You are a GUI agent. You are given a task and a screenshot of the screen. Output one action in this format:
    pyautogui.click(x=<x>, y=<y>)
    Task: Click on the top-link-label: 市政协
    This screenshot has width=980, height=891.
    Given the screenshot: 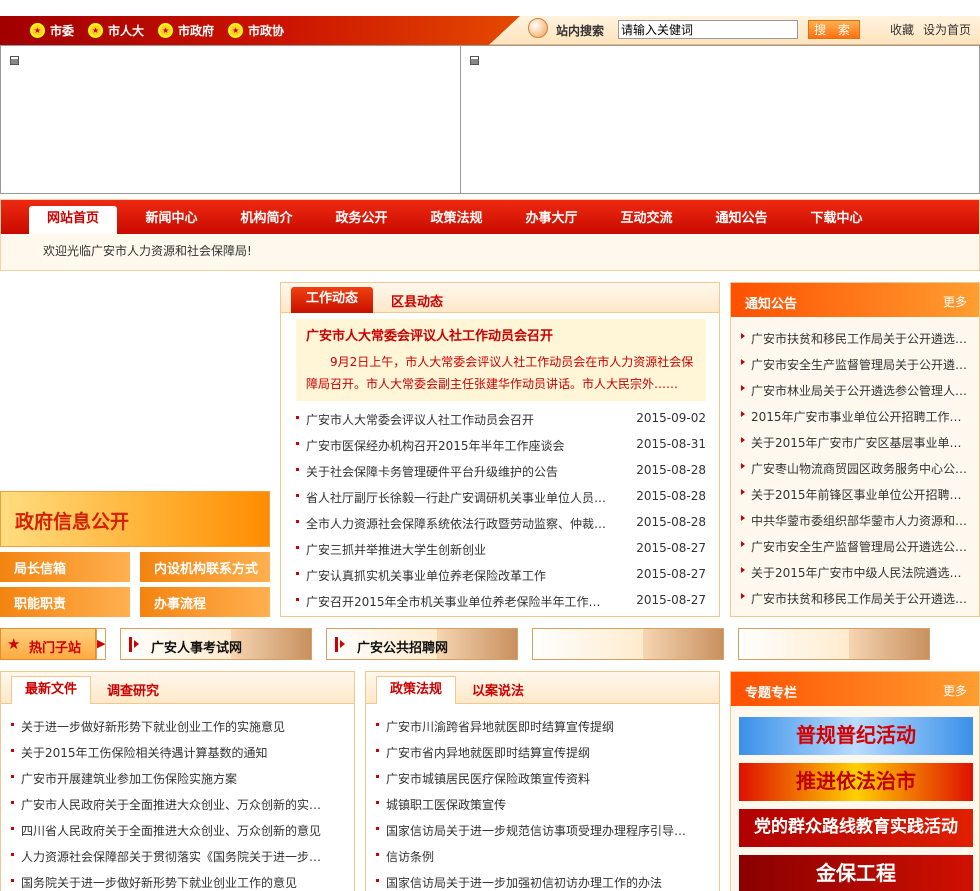 What is the action you would take?
    pyautogui.click(x=266, y=31)
    